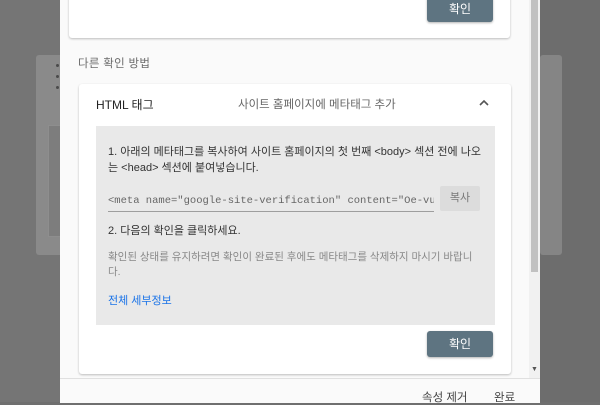 This screenshot has height=405, width=600. Describe the element at coordinates (317, 105) in the screenshot. I see `html-tag-subtitle: 사이트 홈페이지에 메타태그 추가` at that location.